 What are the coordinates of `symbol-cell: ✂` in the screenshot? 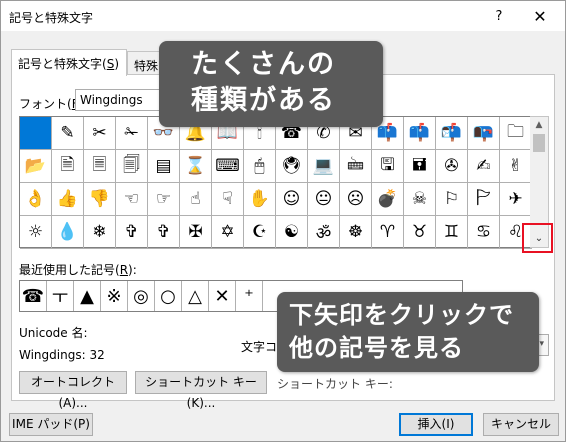 It's located at (100, 133).